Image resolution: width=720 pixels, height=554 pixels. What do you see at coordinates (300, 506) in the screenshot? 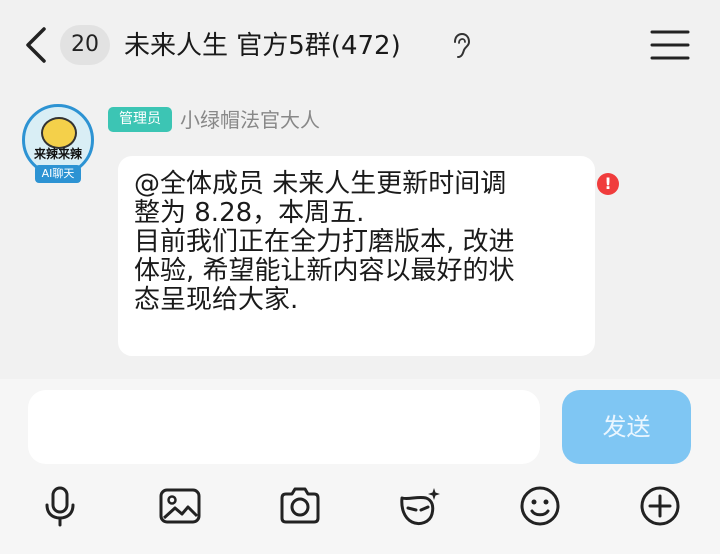
I see `camera-icon` at bounding box center [300, 506].